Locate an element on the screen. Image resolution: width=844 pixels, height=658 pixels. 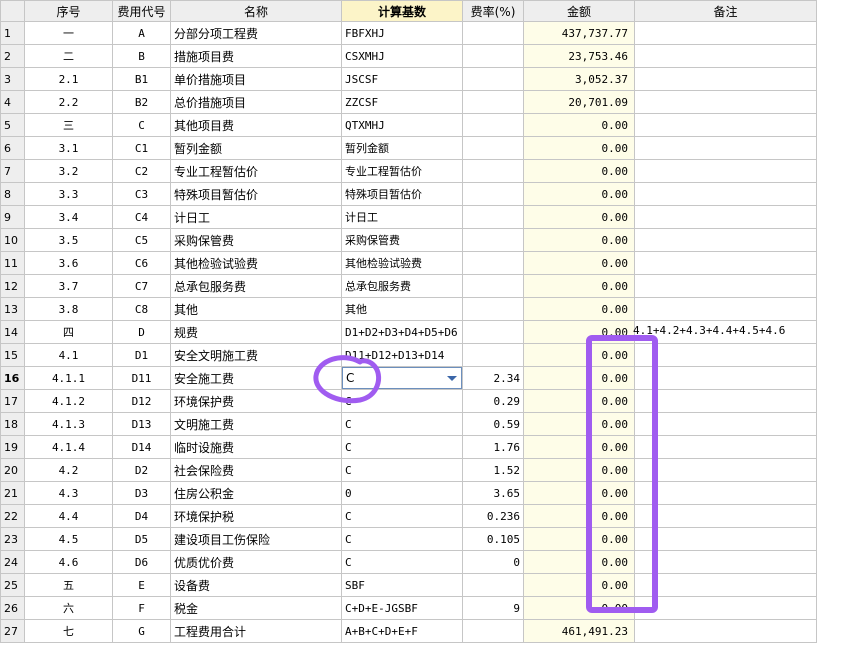
base-dropdown: C is located at coordinates (402, 378).